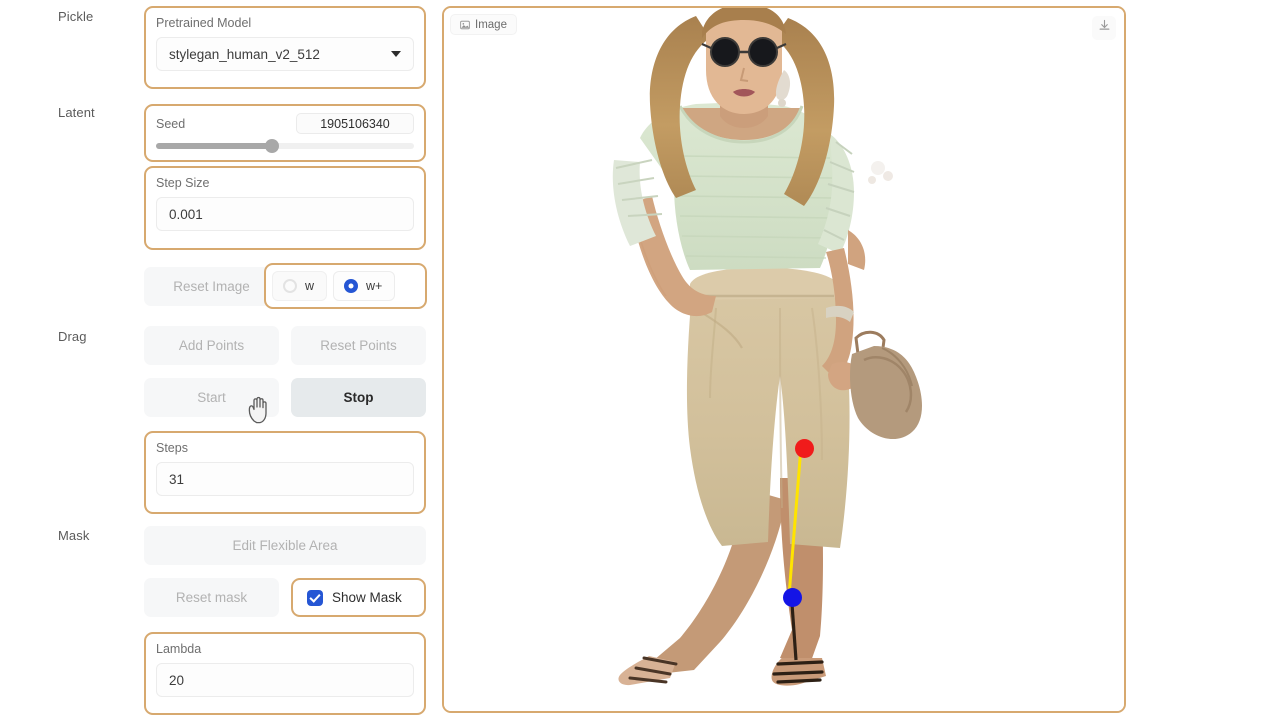 The image size is (1280, 720). I want to click on radio-label-wplus: w+, so click(374, 286).